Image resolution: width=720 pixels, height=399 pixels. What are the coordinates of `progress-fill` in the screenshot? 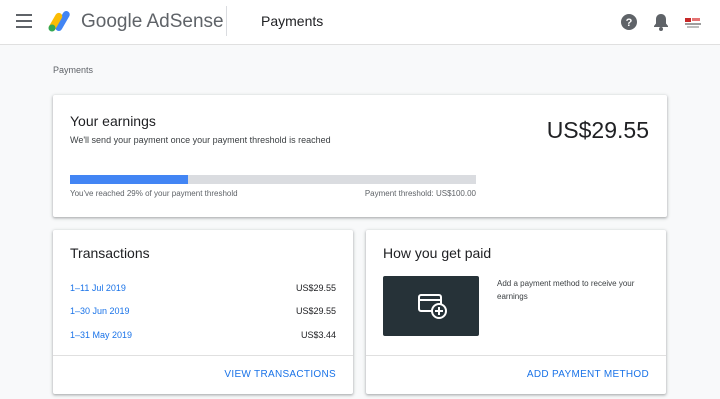 It's located at (129, 179).